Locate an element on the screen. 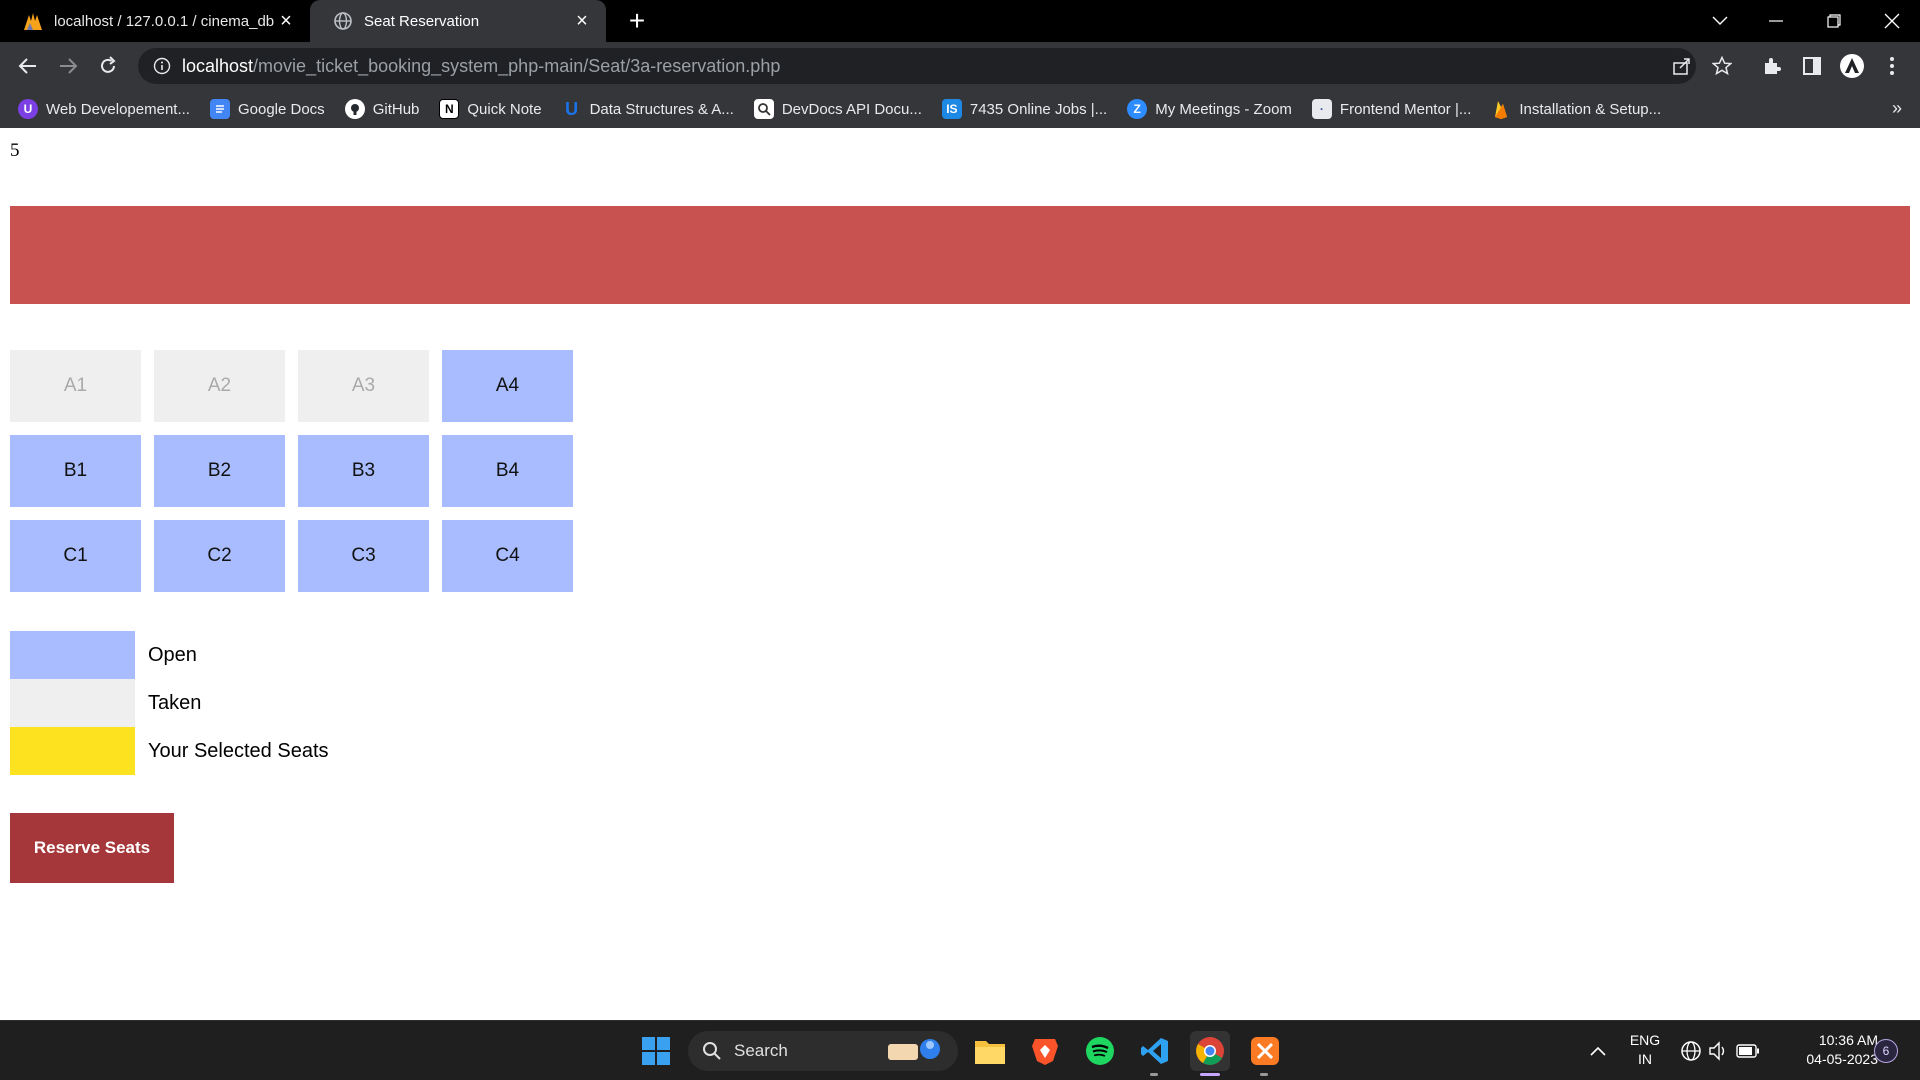 The height and width of the screenshot is (1080, 1920). new-tab-button: + is located at coordinates (637, 21).